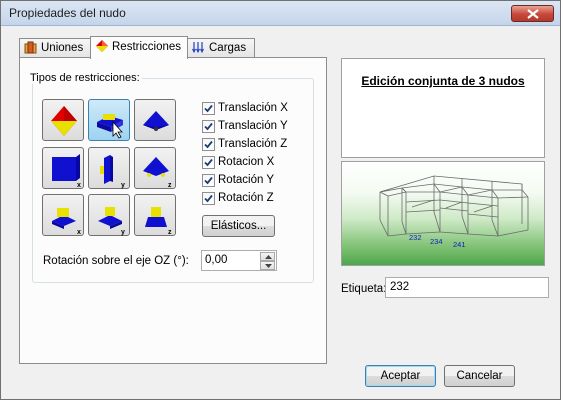  Describe the element at coordinates (85, 78) in the screenshot. I see `restriction-types-label: Tipos de restricciones:` at that location.